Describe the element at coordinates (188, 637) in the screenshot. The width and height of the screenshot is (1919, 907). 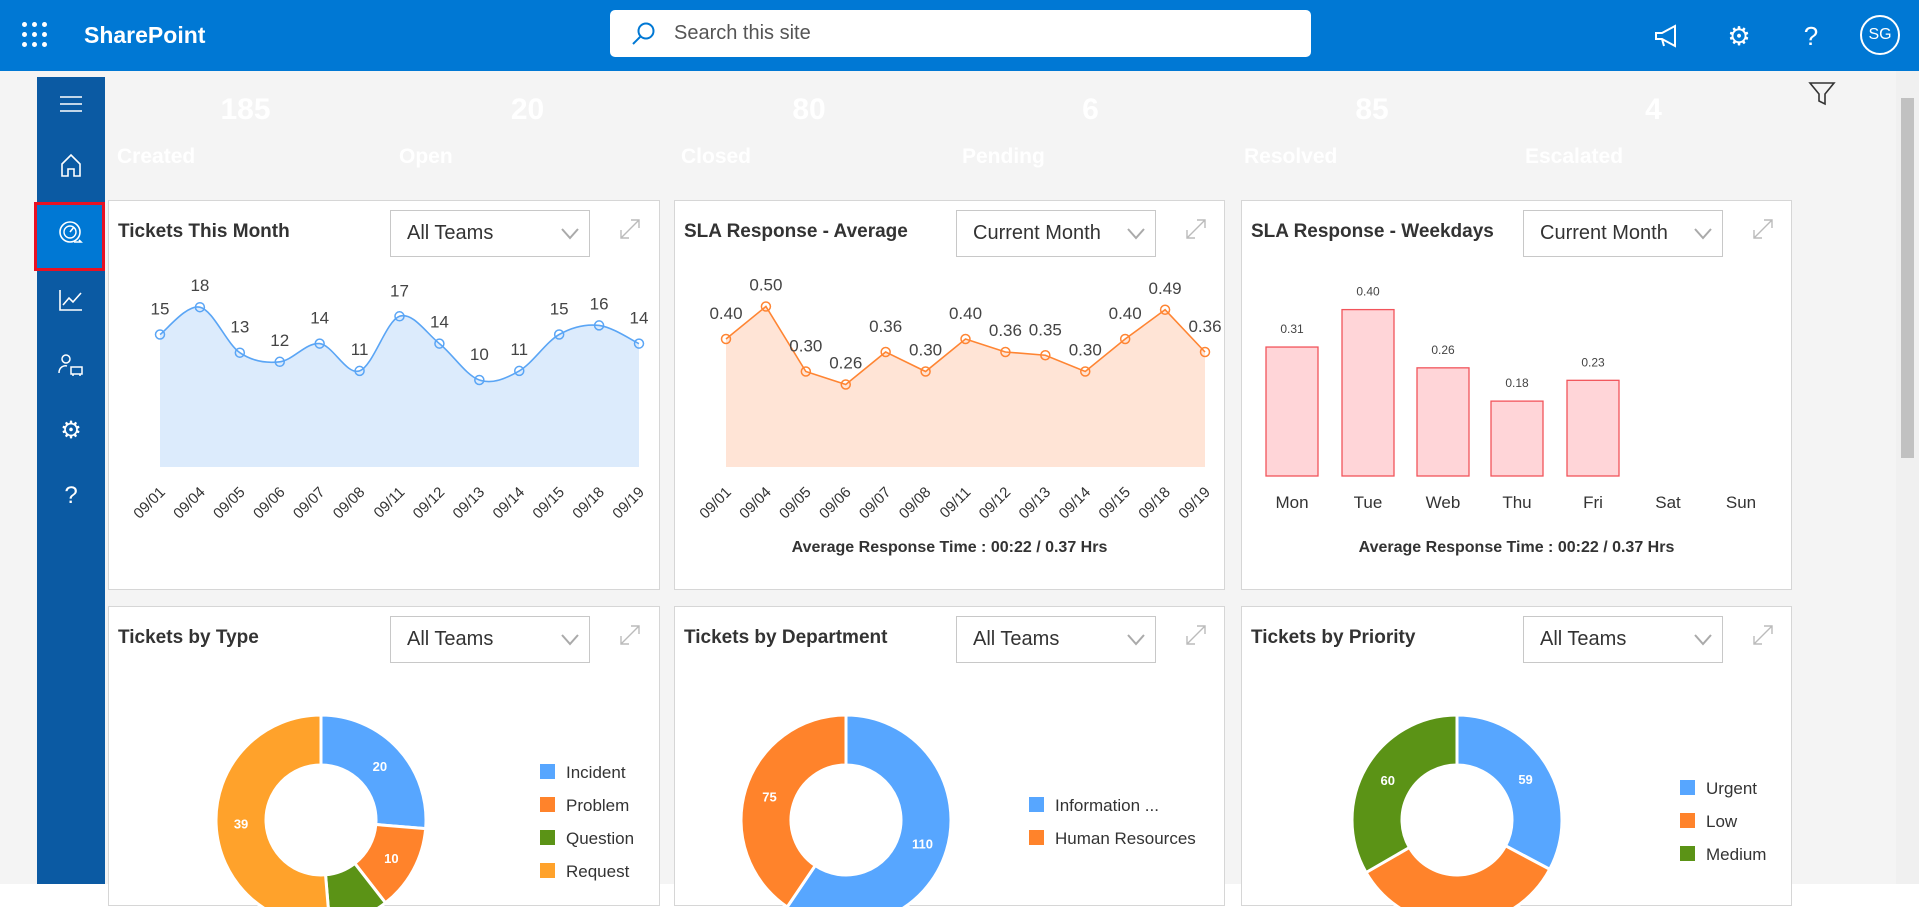
I see `card-title: Tickets by Type` at that location.